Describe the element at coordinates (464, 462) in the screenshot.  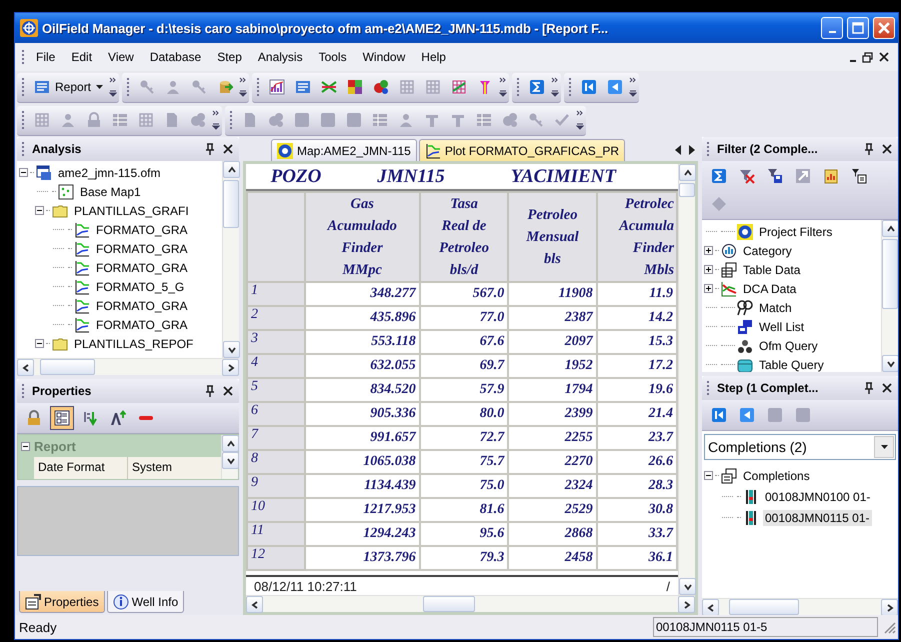
I see `table-cell: 75.7` at that location.